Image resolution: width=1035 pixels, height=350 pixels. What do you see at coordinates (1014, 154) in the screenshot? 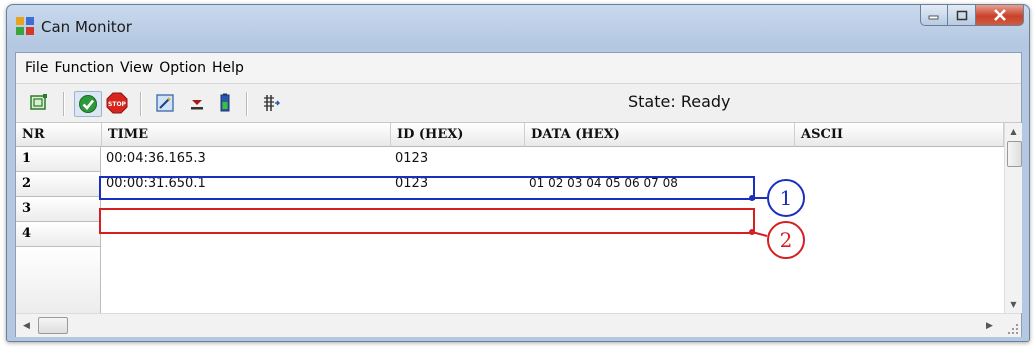
I see `vertical-scroll-thumb` at bounding box center [1014, 154].